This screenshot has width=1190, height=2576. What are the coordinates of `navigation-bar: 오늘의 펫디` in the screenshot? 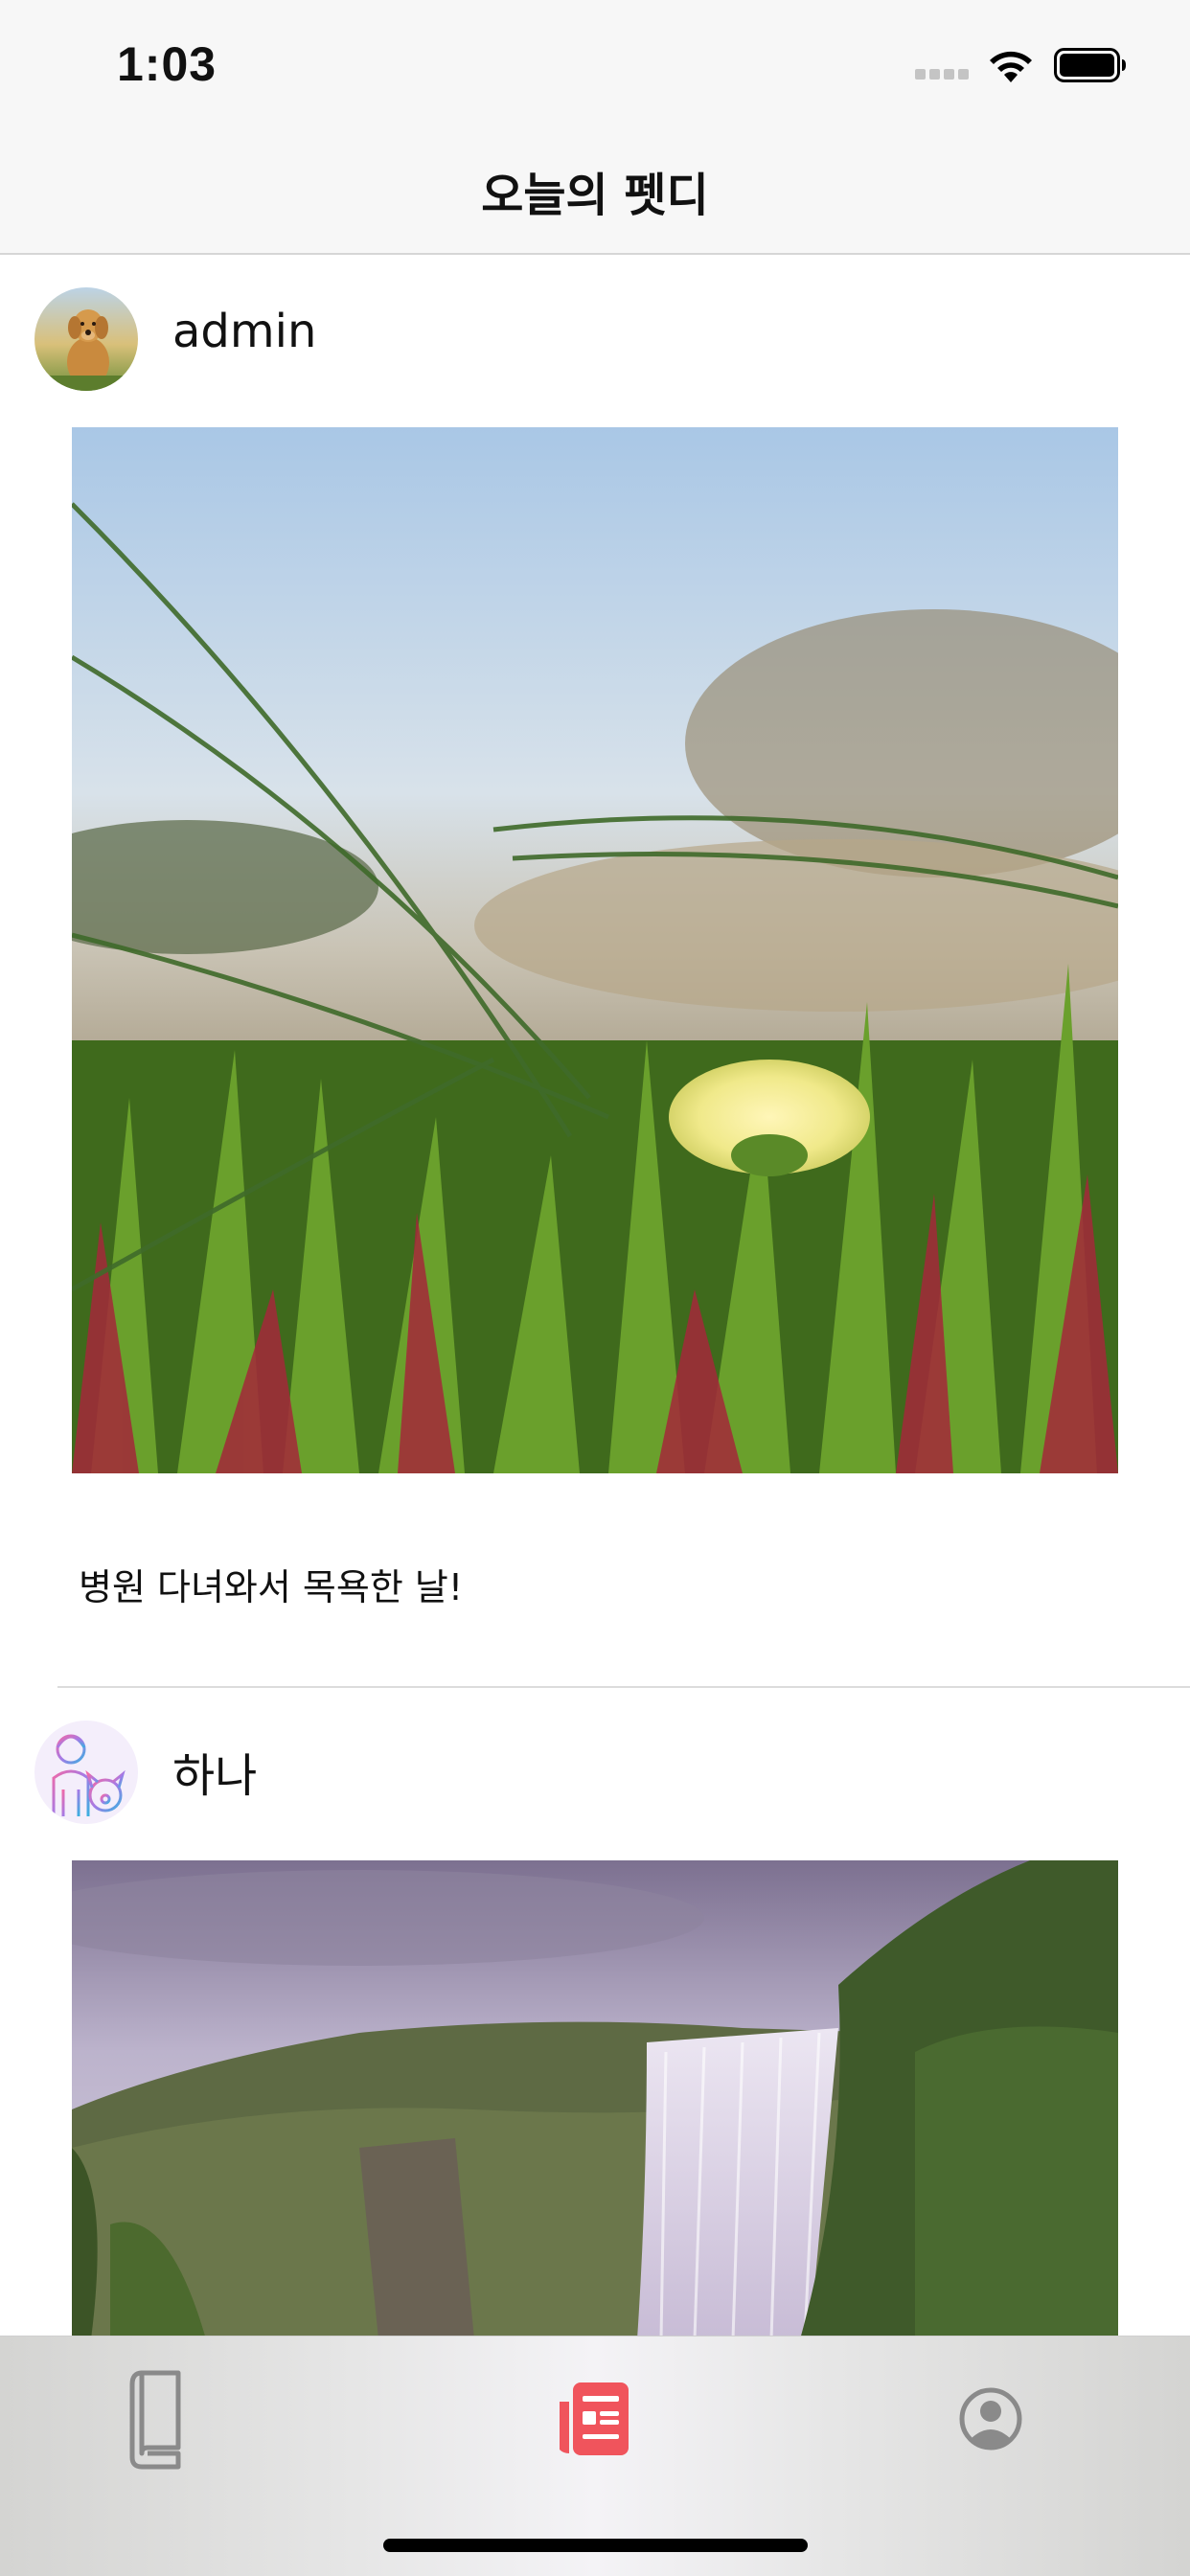 It's located at (595, 195).